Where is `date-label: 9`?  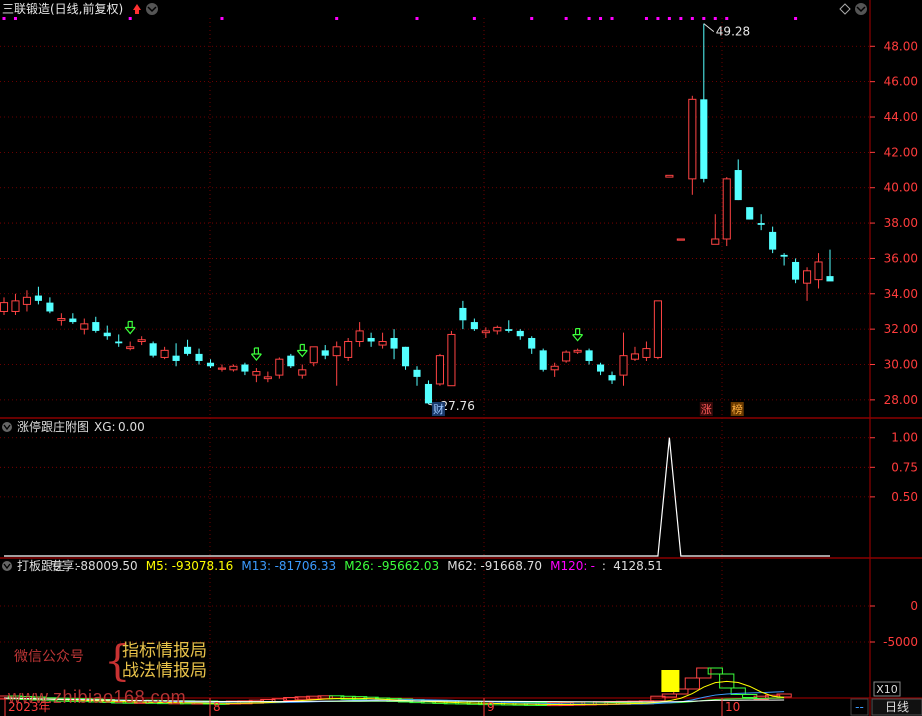
date-label: 9 is located at coordinates (491, 707).